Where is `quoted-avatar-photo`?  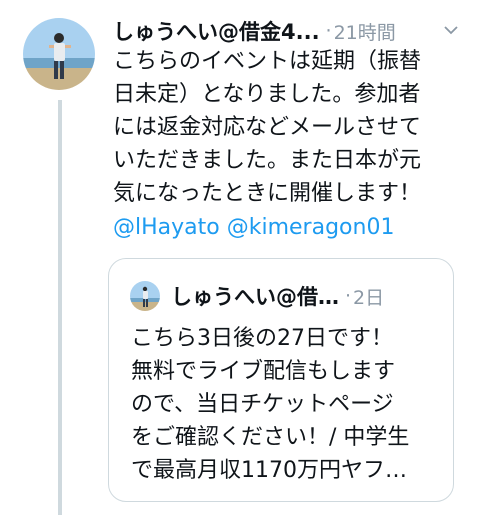 quoted-avatar-photo is located at coordinates (145, 296).